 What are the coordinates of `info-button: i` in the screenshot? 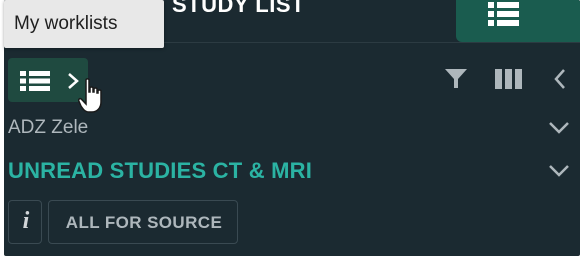 It's located at (25, 222).